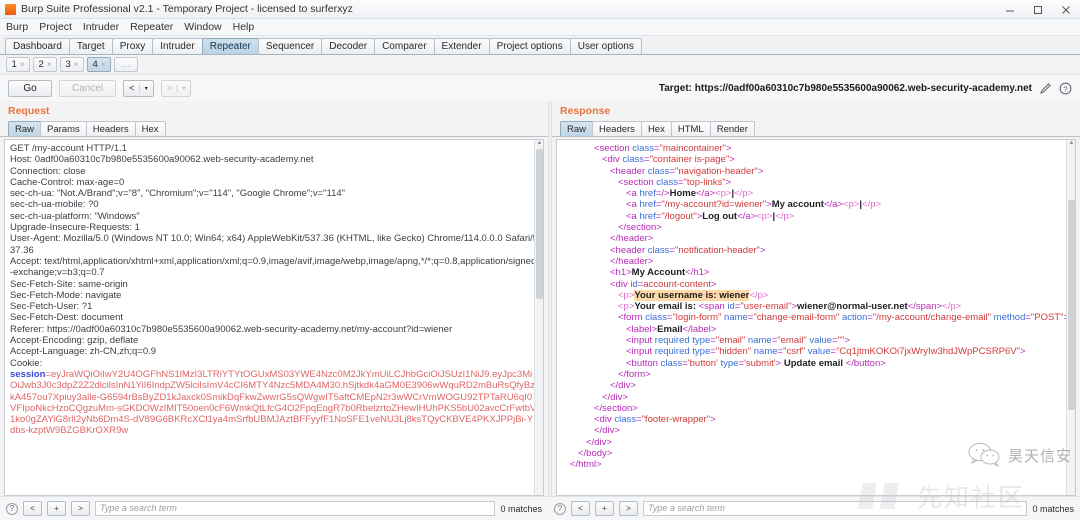 The image size is (1080, 520). I want to click on minimize-button, so click(1010, 9).